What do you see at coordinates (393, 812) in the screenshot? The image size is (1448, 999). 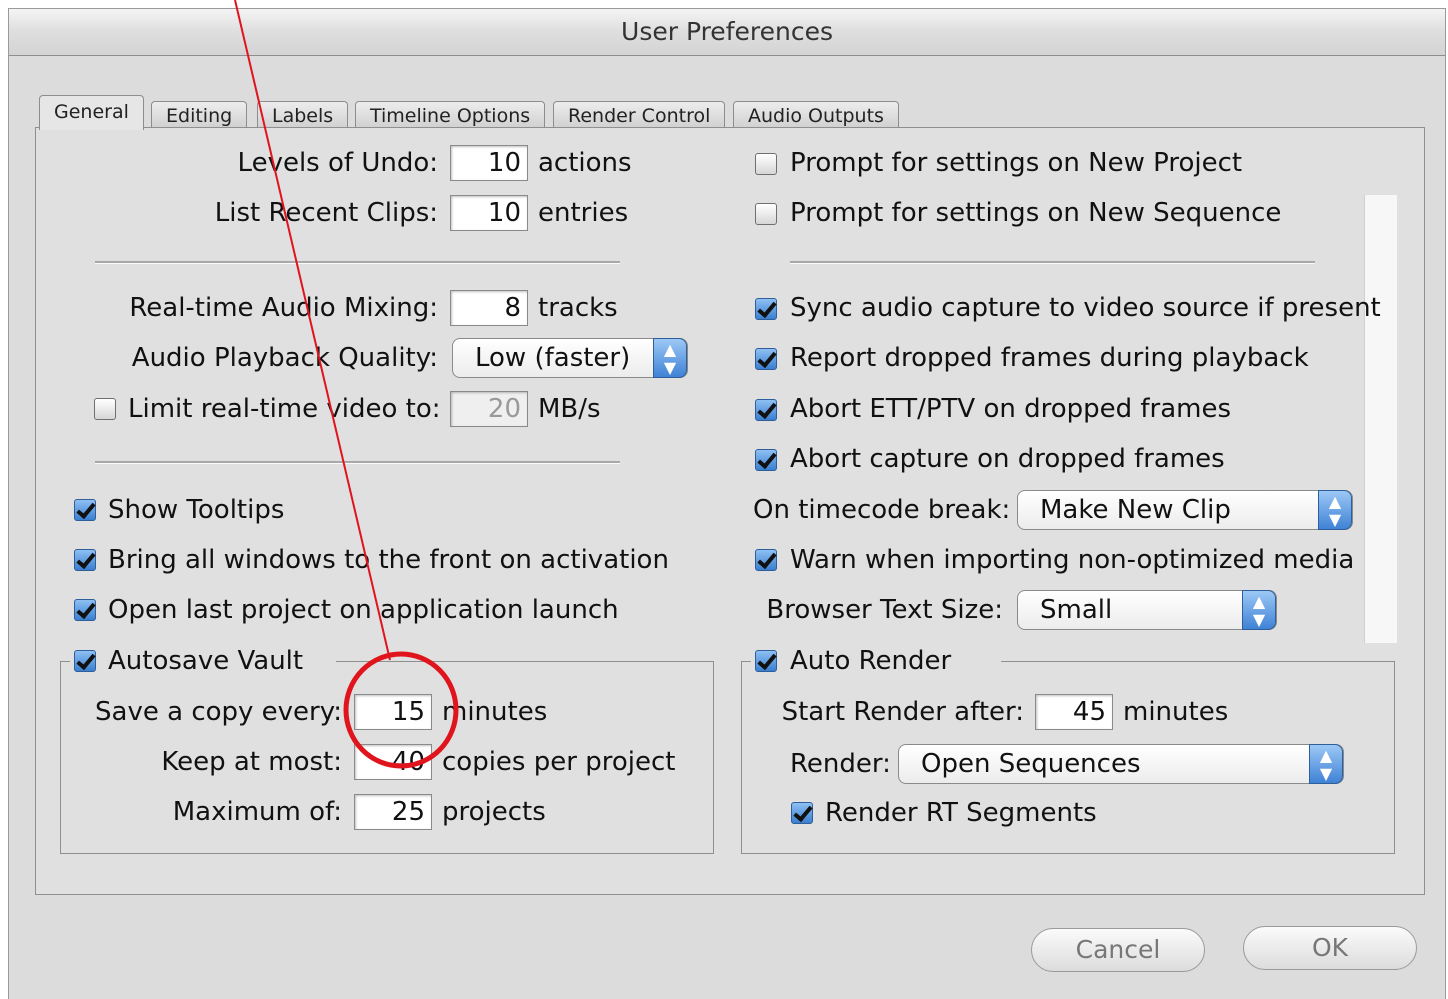 I see `maximum-of-field: 25` at bounding box center [393, 812].